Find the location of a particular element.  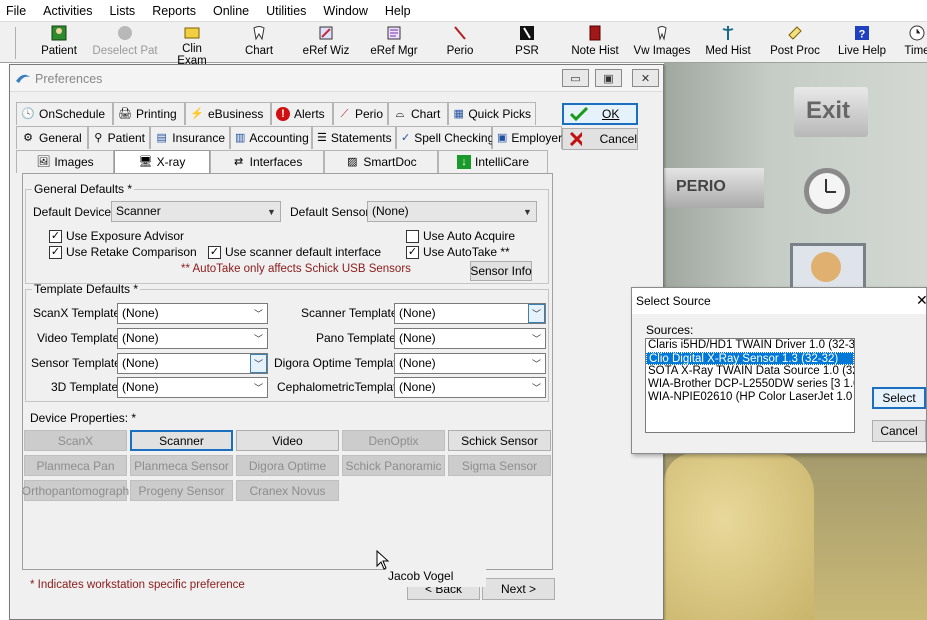

perio-sign: PERIO is located at coordinates (714, 188).